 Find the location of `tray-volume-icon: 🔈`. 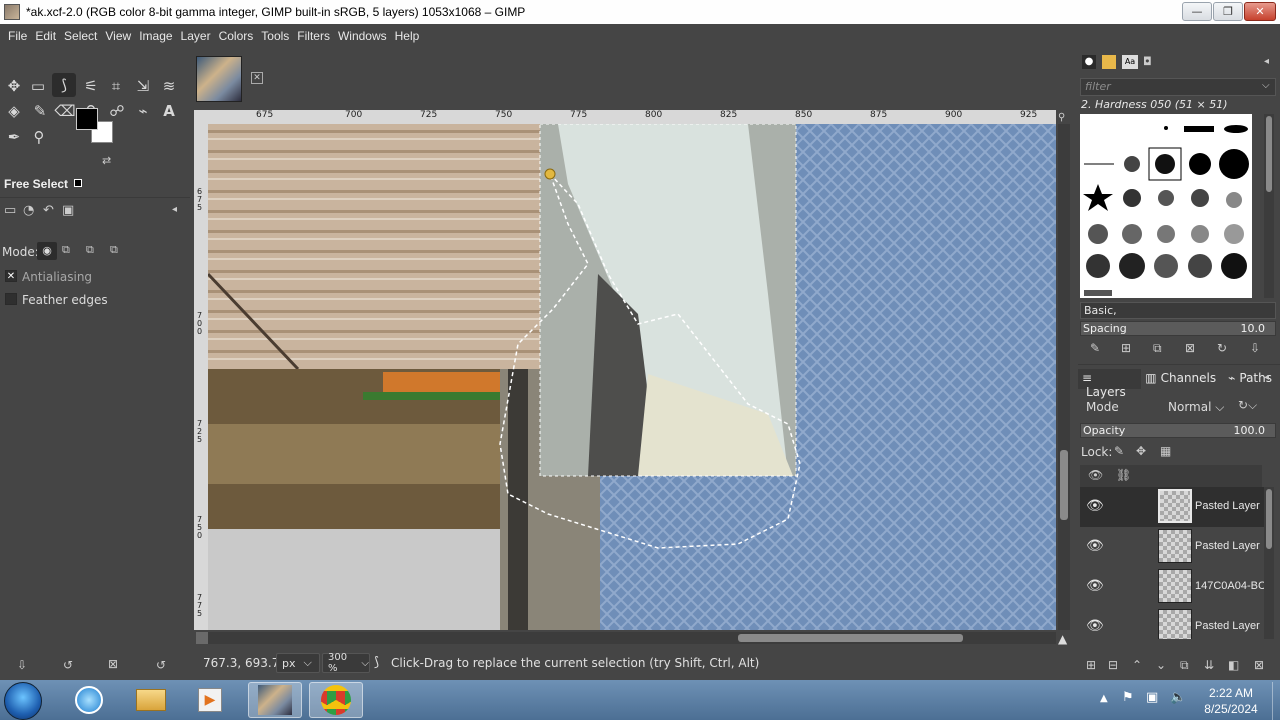

tray-volume-icon: 🔈 is located at coordinates (1178, 697).